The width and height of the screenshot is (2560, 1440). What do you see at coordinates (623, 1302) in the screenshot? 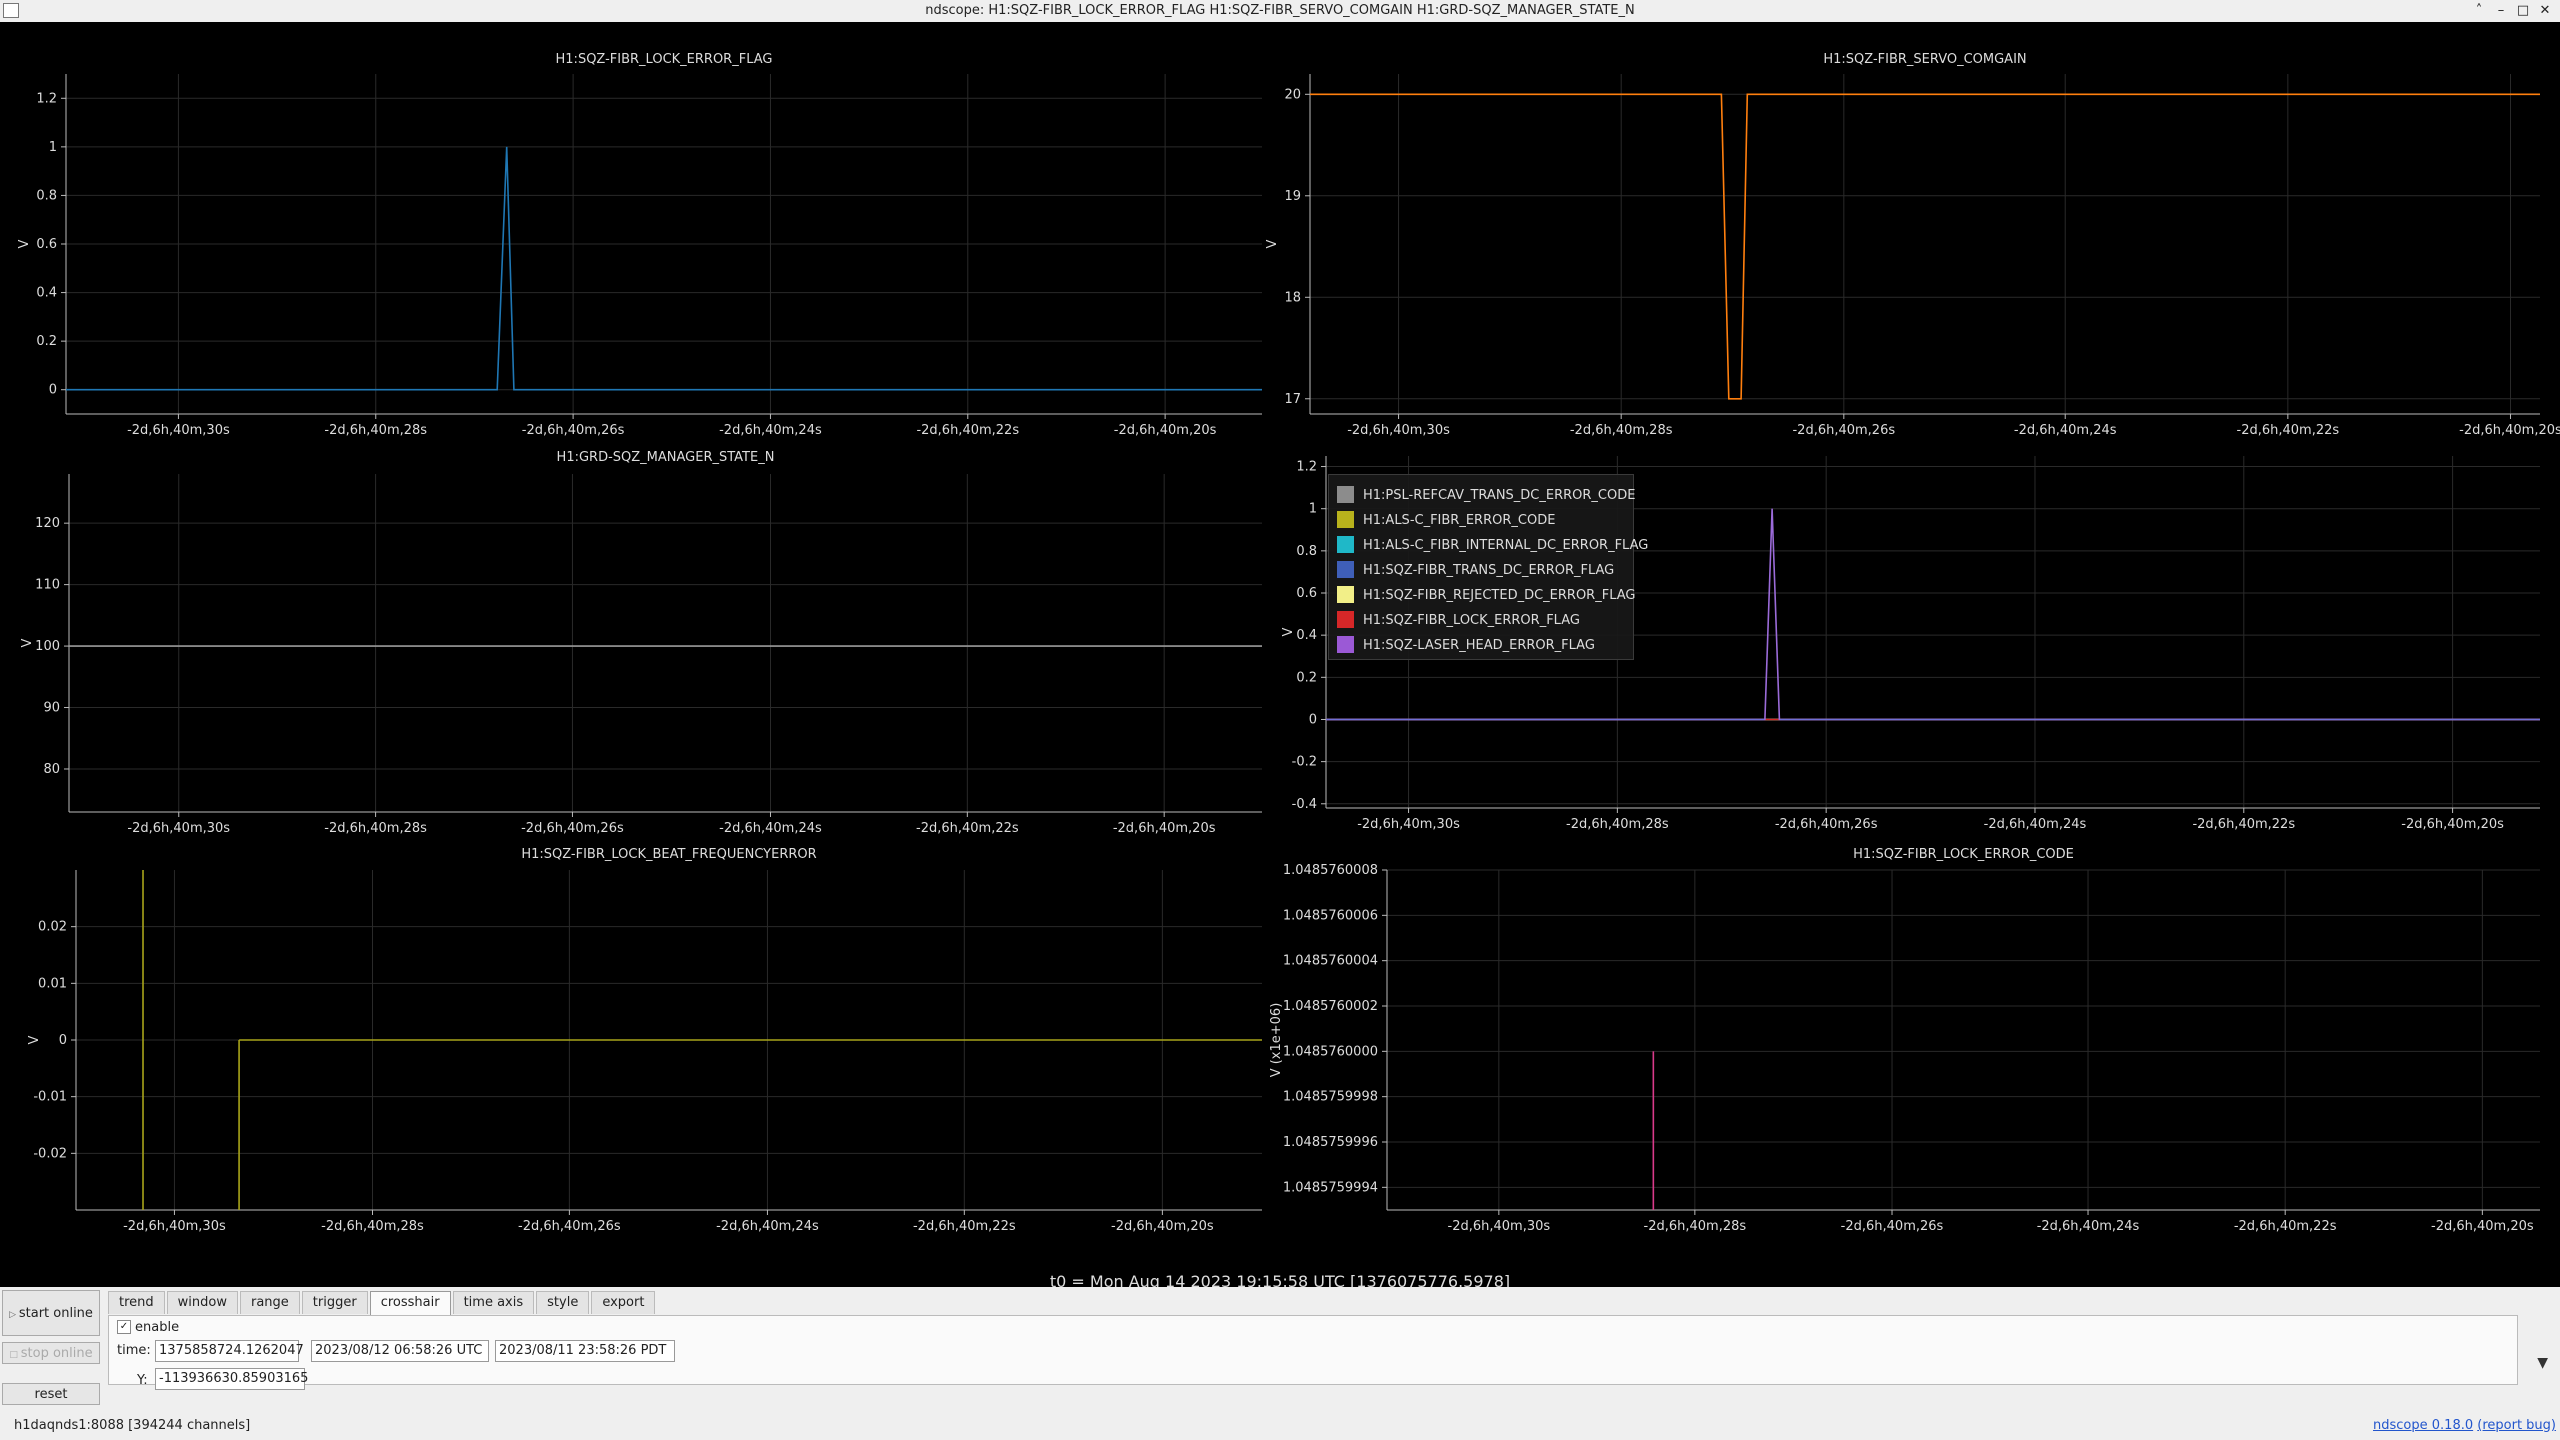
I see `tab-export: export` at bounding box center [623, 1302].